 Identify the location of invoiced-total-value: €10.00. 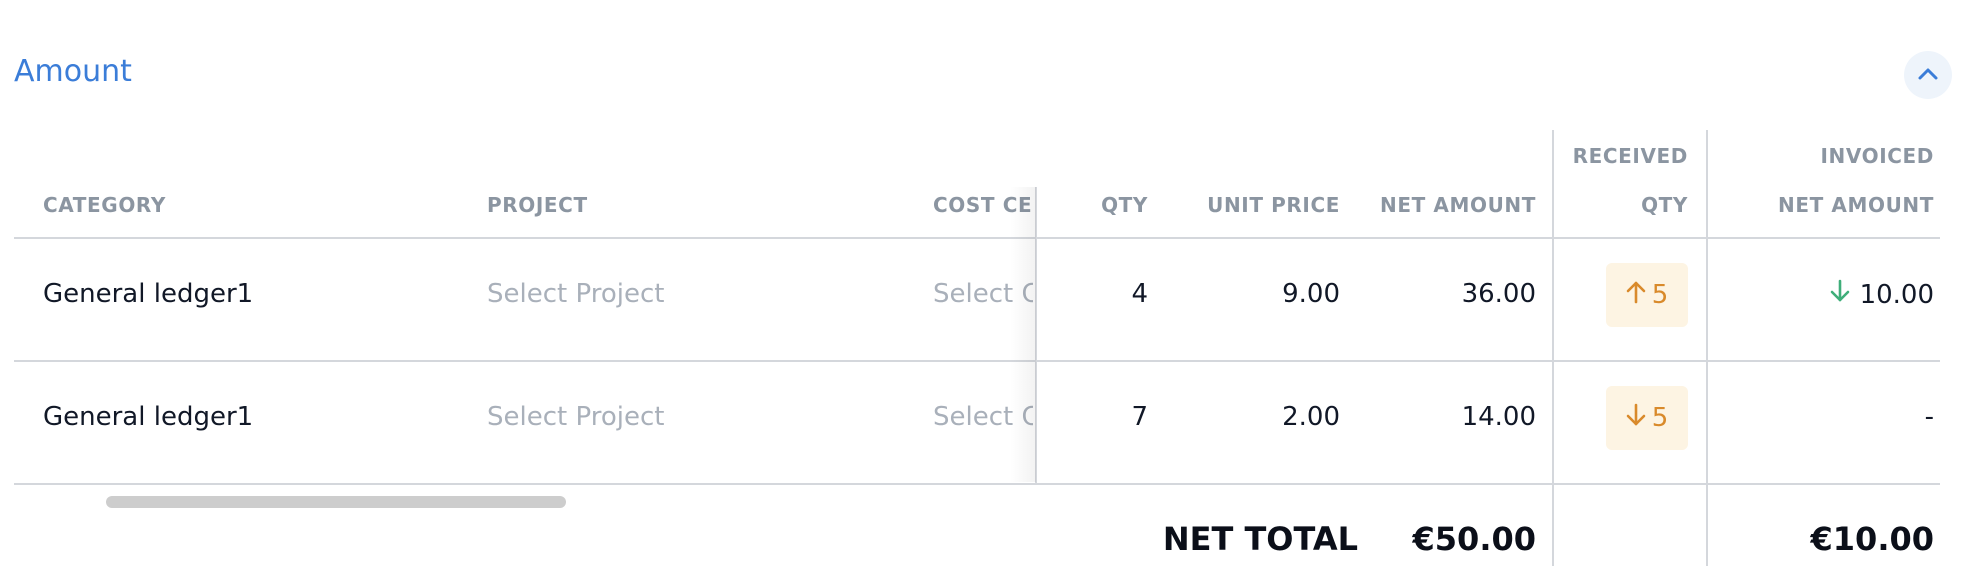
(1872, 539).